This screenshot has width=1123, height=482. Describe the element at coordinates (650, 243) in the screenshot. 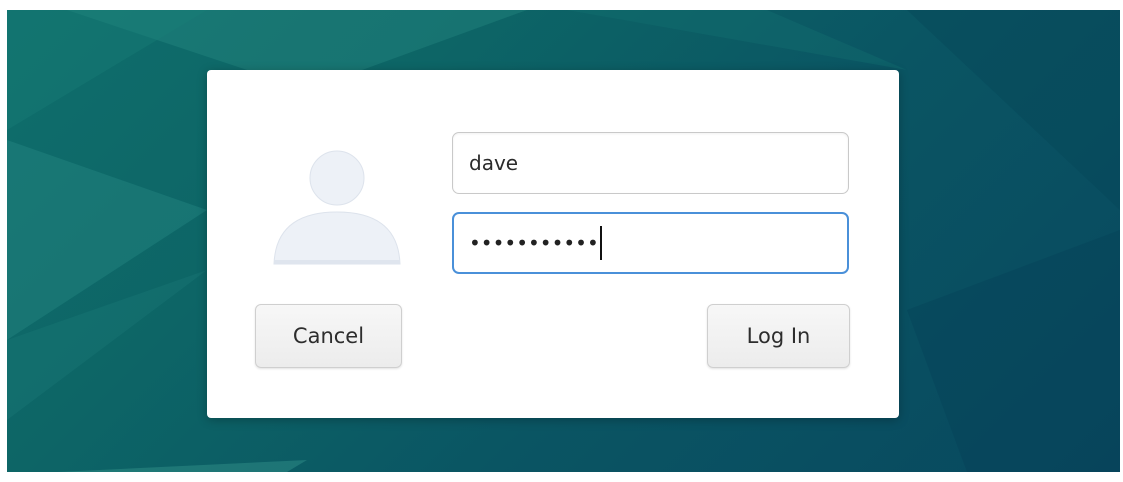

I see `password-field: •••••••••••` at that location.